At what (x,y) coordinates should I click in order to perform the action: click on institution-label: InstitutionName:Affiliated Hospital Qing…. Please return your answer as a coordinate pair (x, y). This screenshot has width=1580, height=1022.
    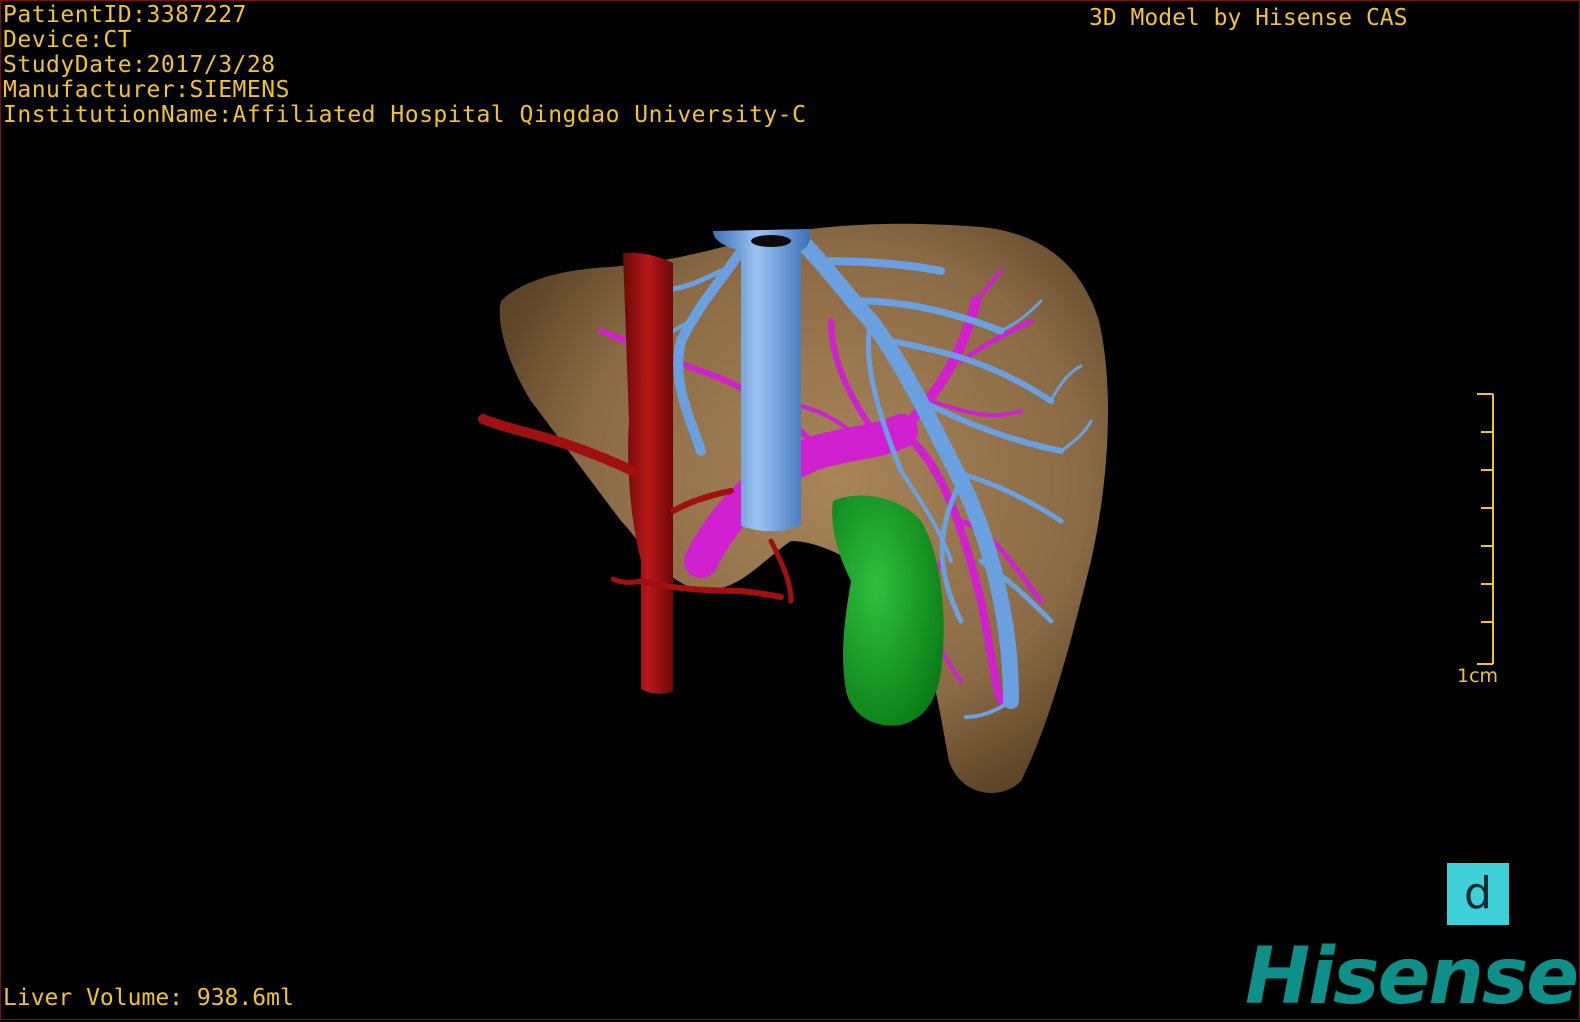
    Looking at the image, I should click on (405, 115).